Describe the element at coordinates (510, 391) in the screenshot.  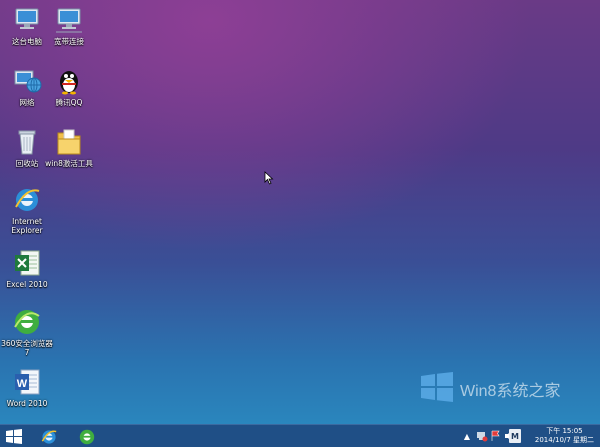
I see `watermark-text: Win8系统之家` at that location.